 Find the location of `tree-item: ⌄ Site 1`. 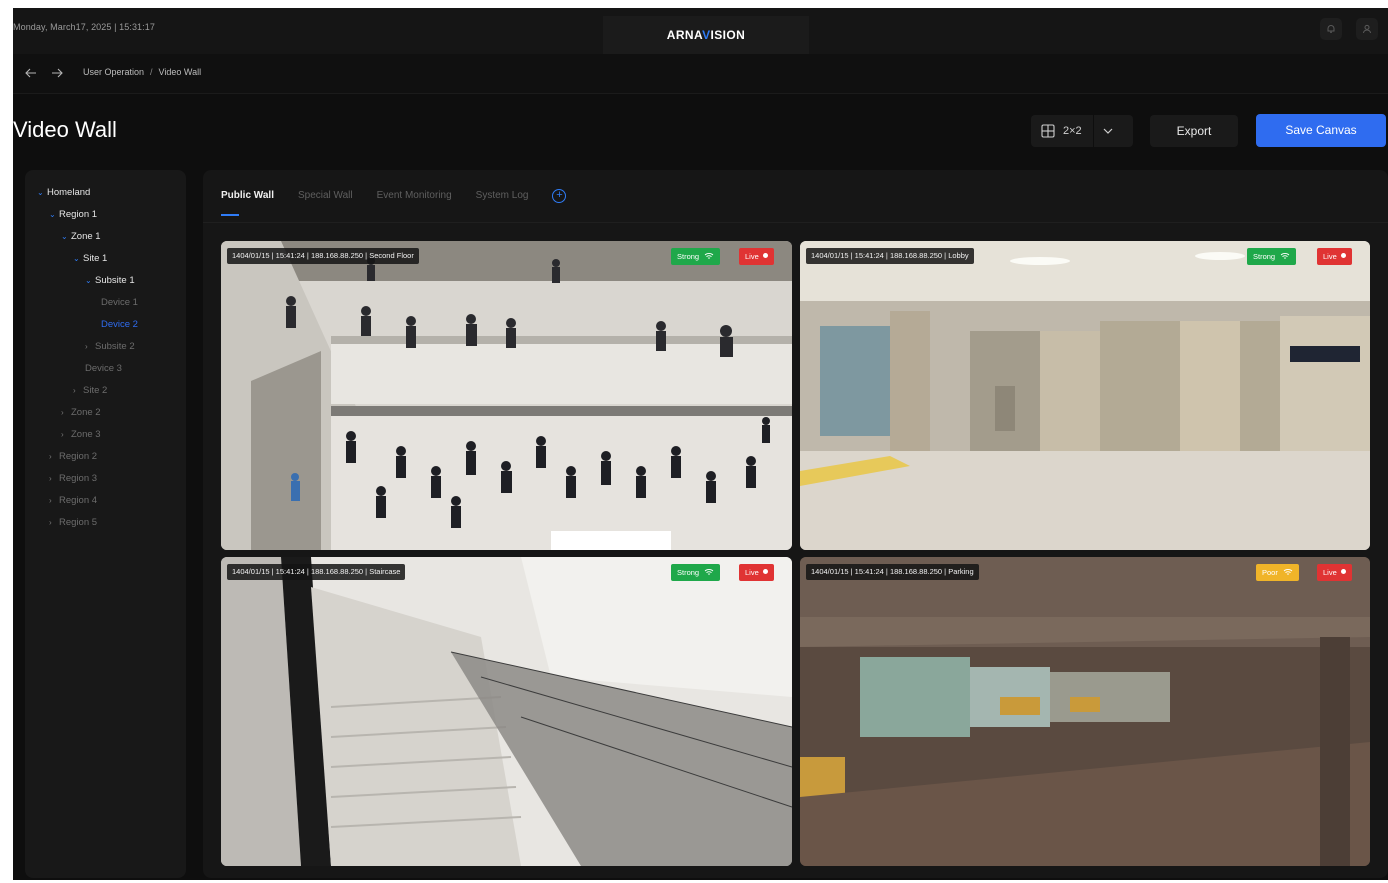

tree-item: ⌄ Site 1 is located at coordinates (105, 259).